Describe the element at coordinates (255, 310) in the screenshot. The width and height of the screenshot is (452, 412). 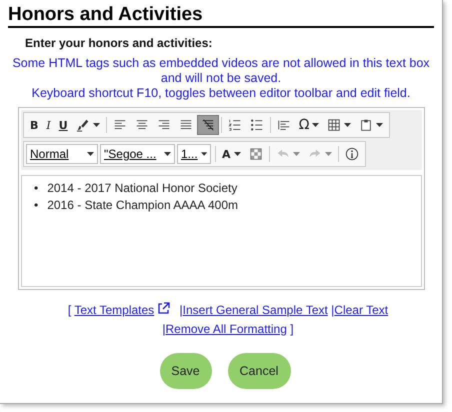
I see `text-link: Insert General Sample Text` at that location.